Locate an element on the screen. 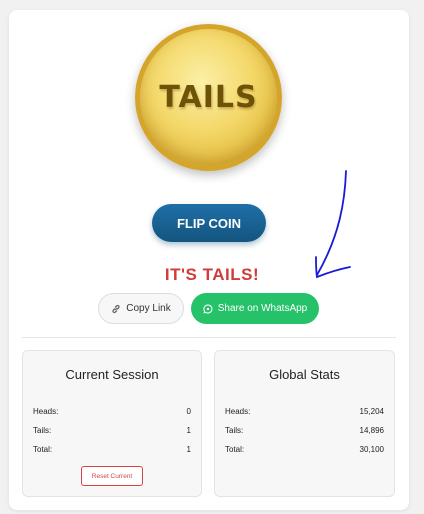 This screenshot has height=514, width=424. hand-drawn-arrow is located at coordinates (333, 224).